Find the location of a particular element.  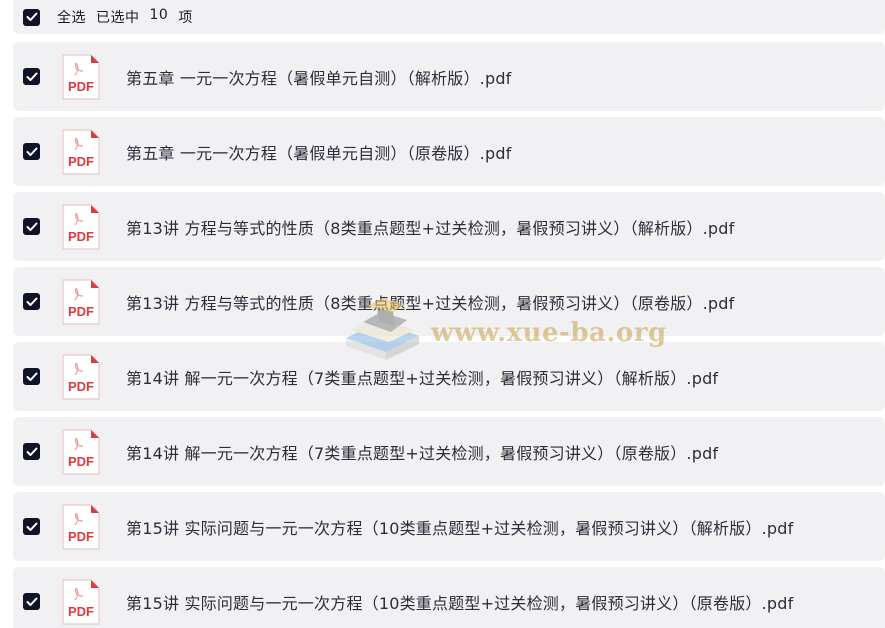

file-row: PDF 第五章 一元一次方程（暑假单元自测）（解析版）.pdf is located at coordinates (449, 76).